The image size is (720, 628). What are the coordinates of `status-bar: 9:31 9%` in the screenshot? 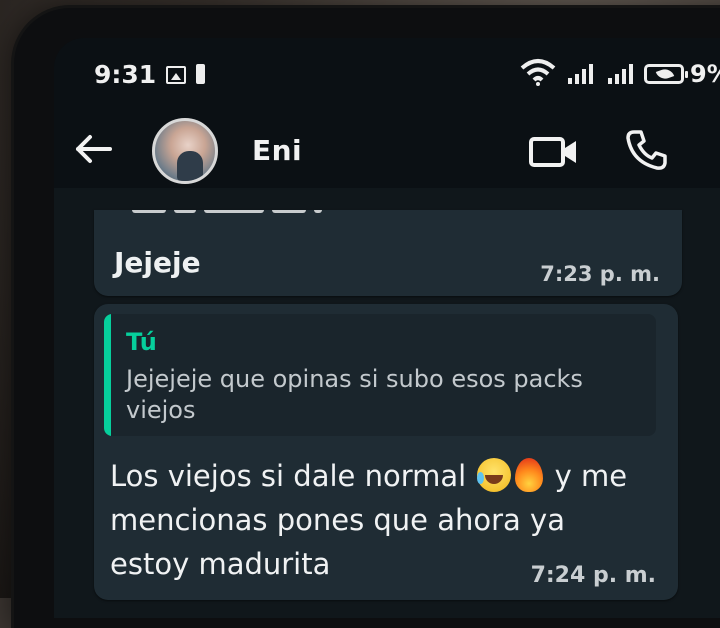 It's located at (387, 73).